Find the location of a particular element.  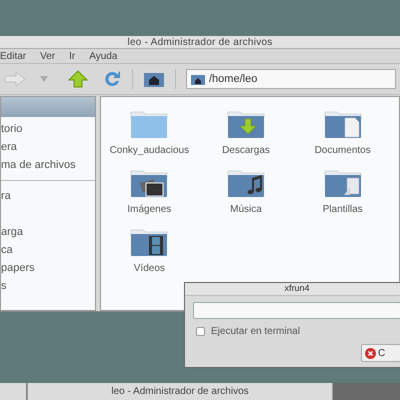

folder-label: Conky_audacious is located at coordinates (150, 150).